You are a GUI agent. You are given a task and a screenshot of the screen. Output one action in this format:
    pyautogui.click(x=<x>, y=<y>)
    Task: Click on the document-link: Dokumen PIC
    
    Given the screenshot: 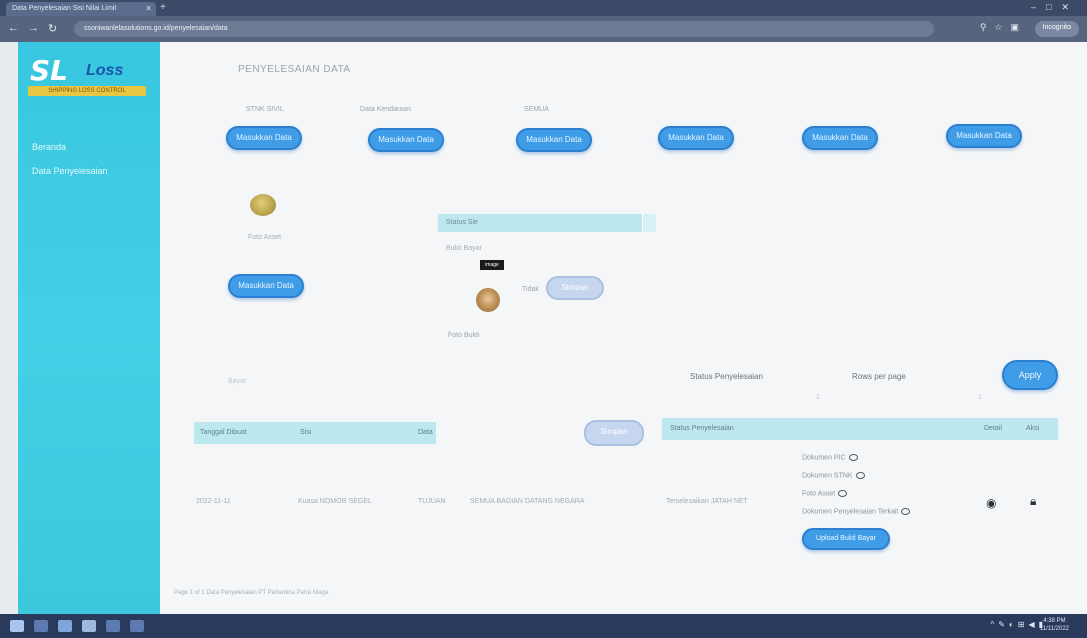 What is the action you would take?
    pyautogui.click(x=830, y=457)
    